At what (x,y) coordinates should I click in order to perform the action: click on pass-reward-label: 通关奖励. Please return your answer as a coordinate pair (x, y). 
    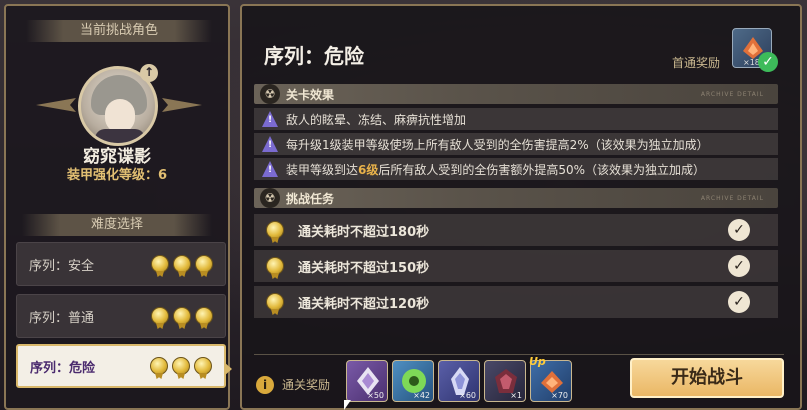
    Looking at the image, I should click on (306, 385).